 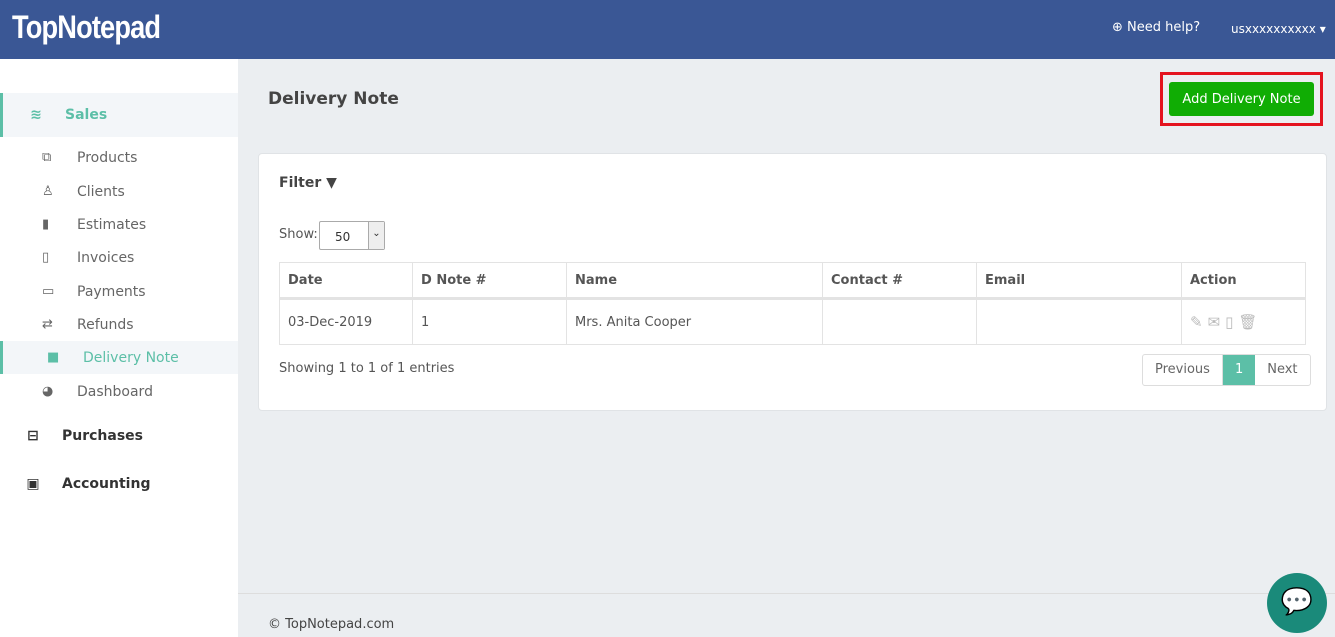 I want to click on label: Dashboard, so click(x=115, y=391).